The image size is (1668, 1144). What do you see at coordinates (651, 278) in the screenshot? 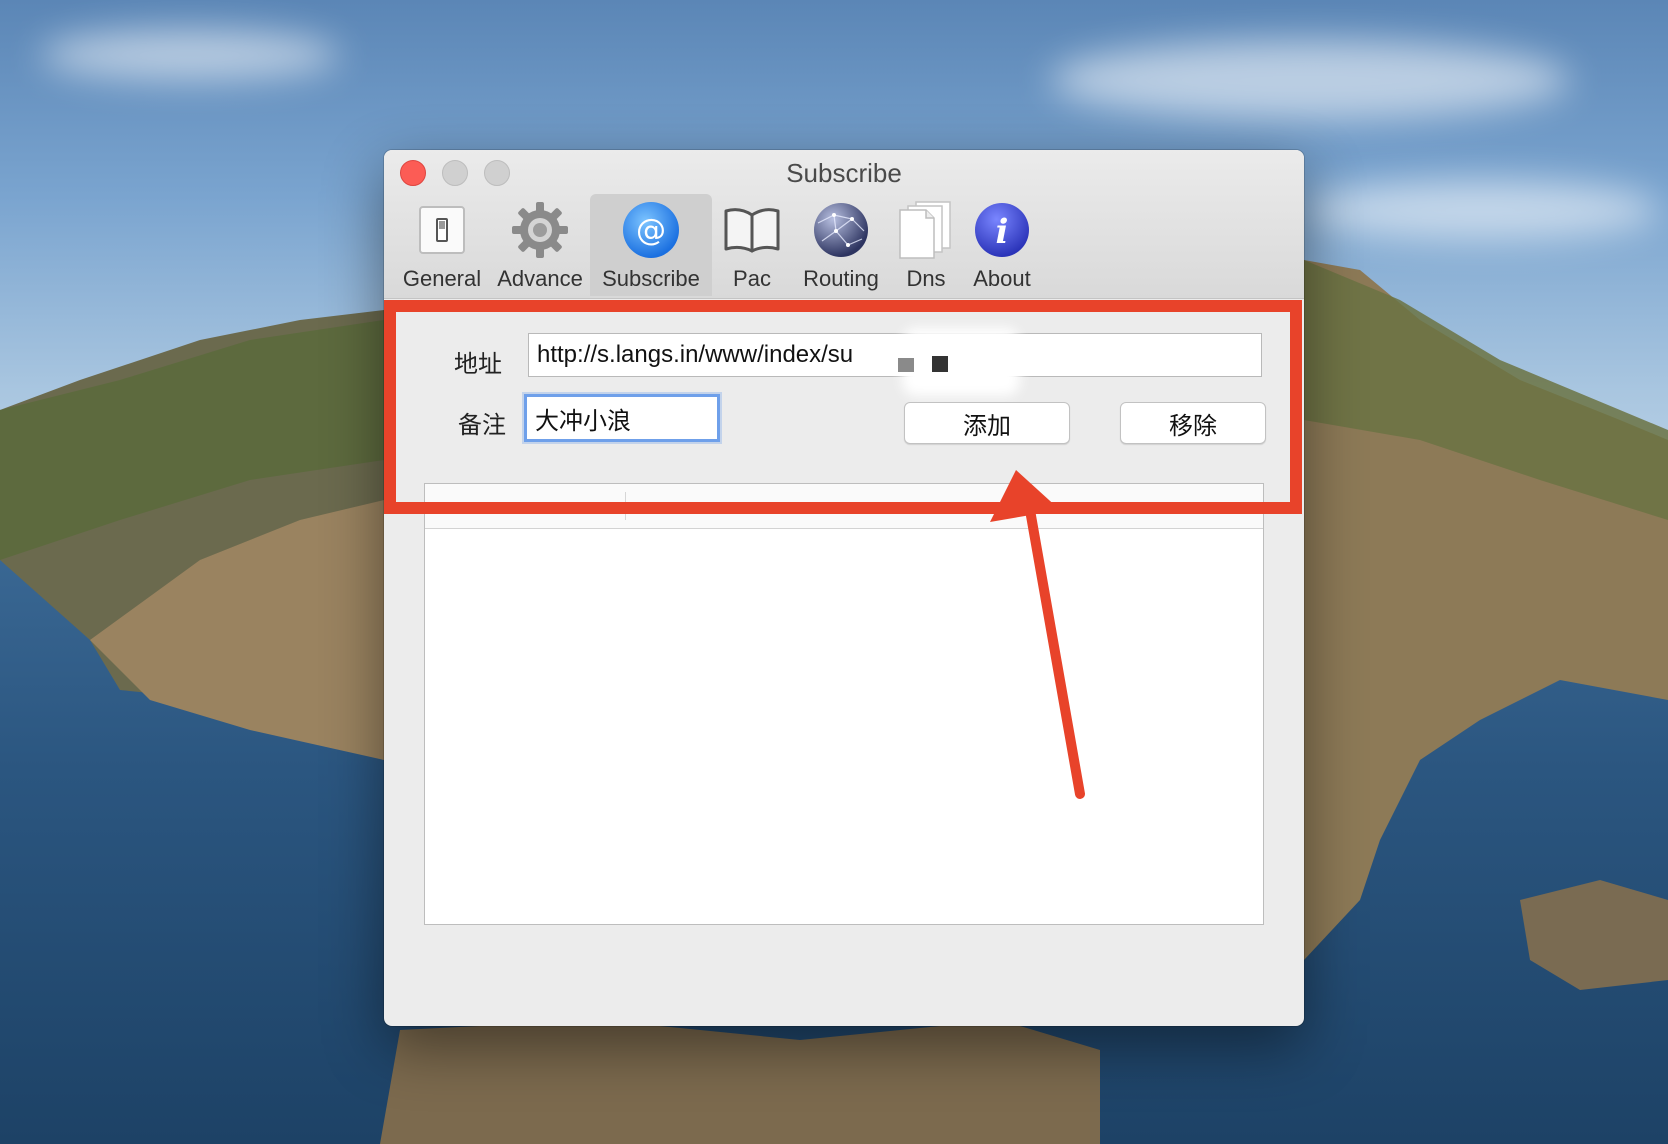
I see `tab-subscribe-label: Subscribe` at bounding box center [651, 278].